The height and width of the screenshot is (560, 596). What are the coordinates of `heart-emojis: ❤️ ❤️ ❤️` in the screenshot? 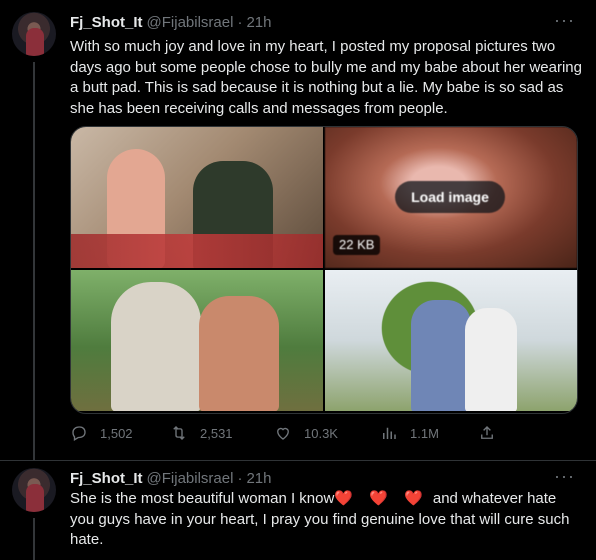 It's located at (381, 498).